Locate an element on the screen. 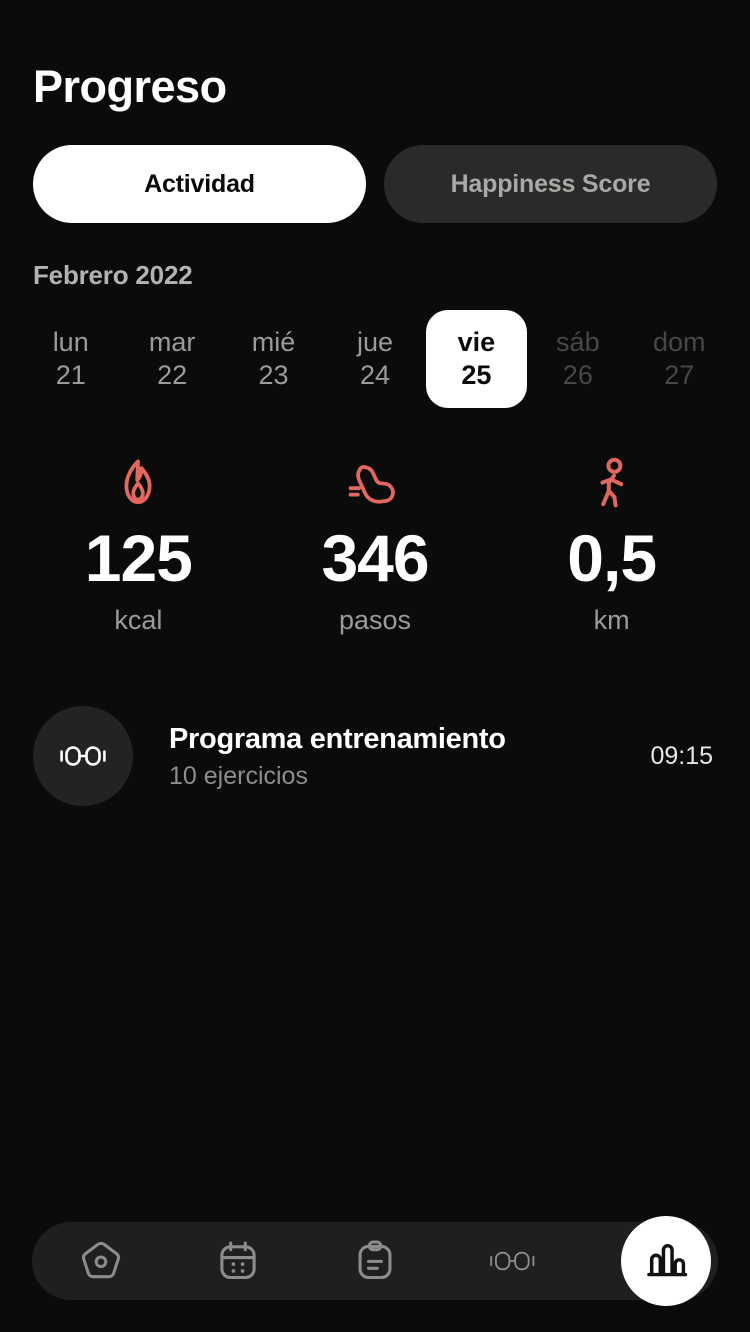  stat-unit: km is located at coordinates (611, 620).